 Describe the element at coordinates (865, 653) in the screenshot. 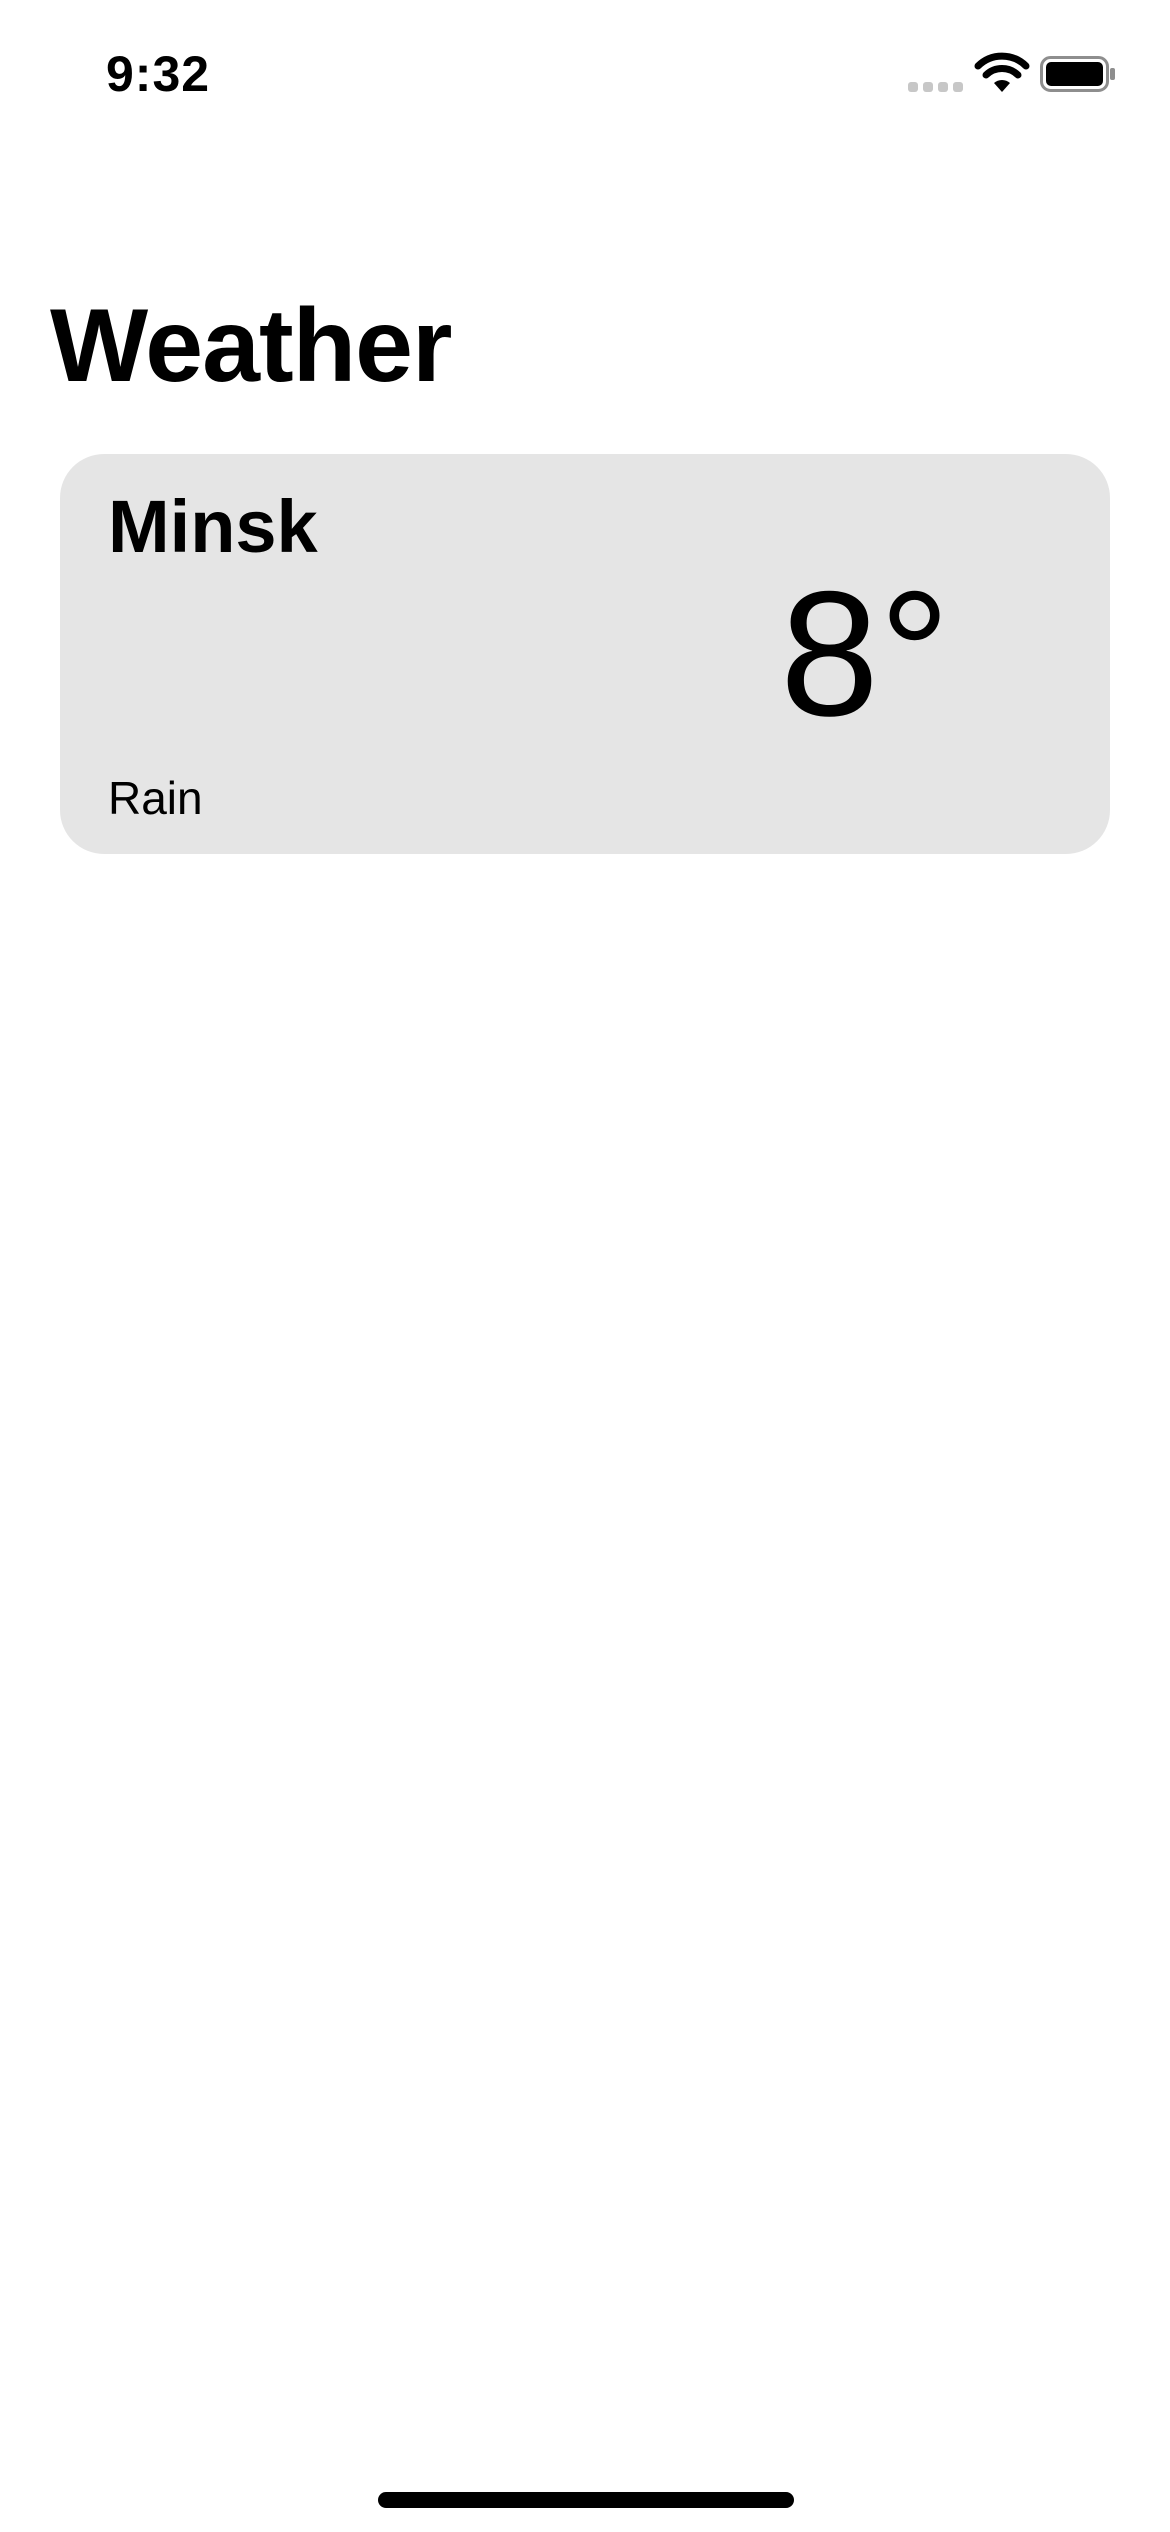

I see `card-temperature: 8°` at that location.